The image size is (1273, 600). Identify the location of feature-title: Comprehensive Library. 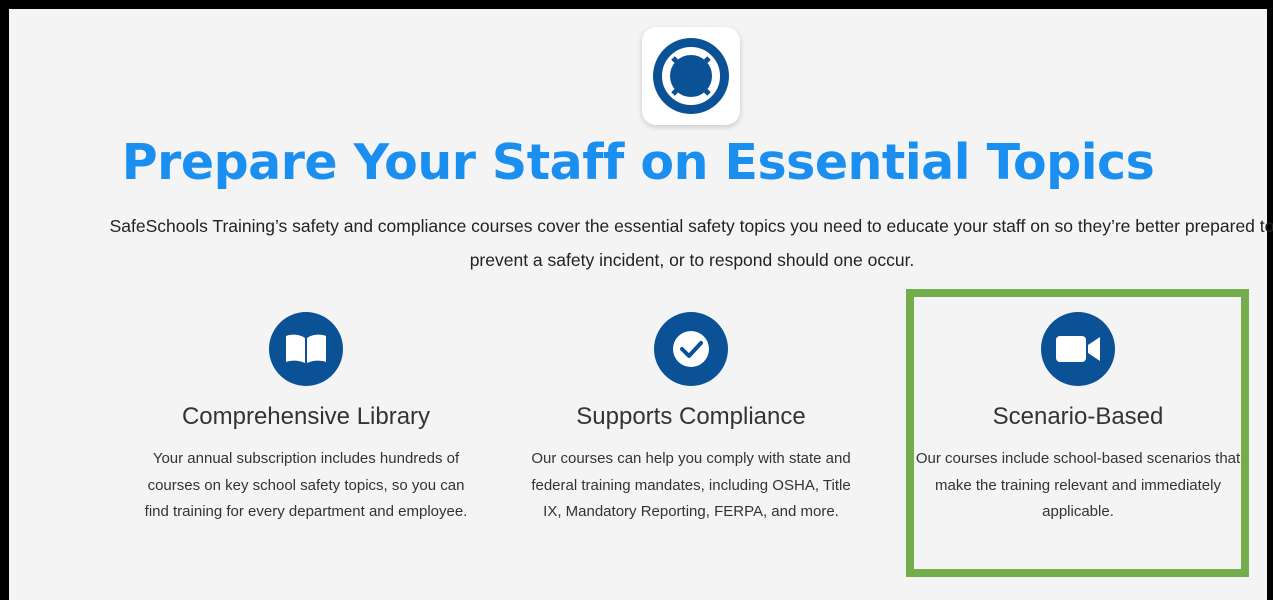
(306, 416).